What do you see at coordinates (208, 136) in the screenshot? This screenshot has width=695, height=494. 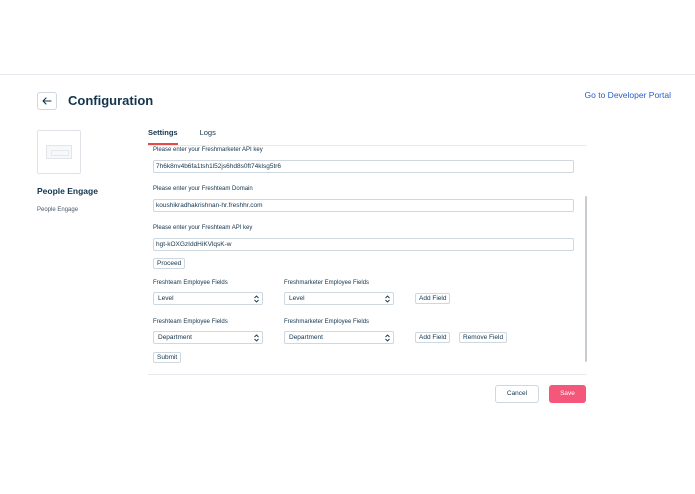 I see `tab-logs: Logs` at bounding box center [208, 136].